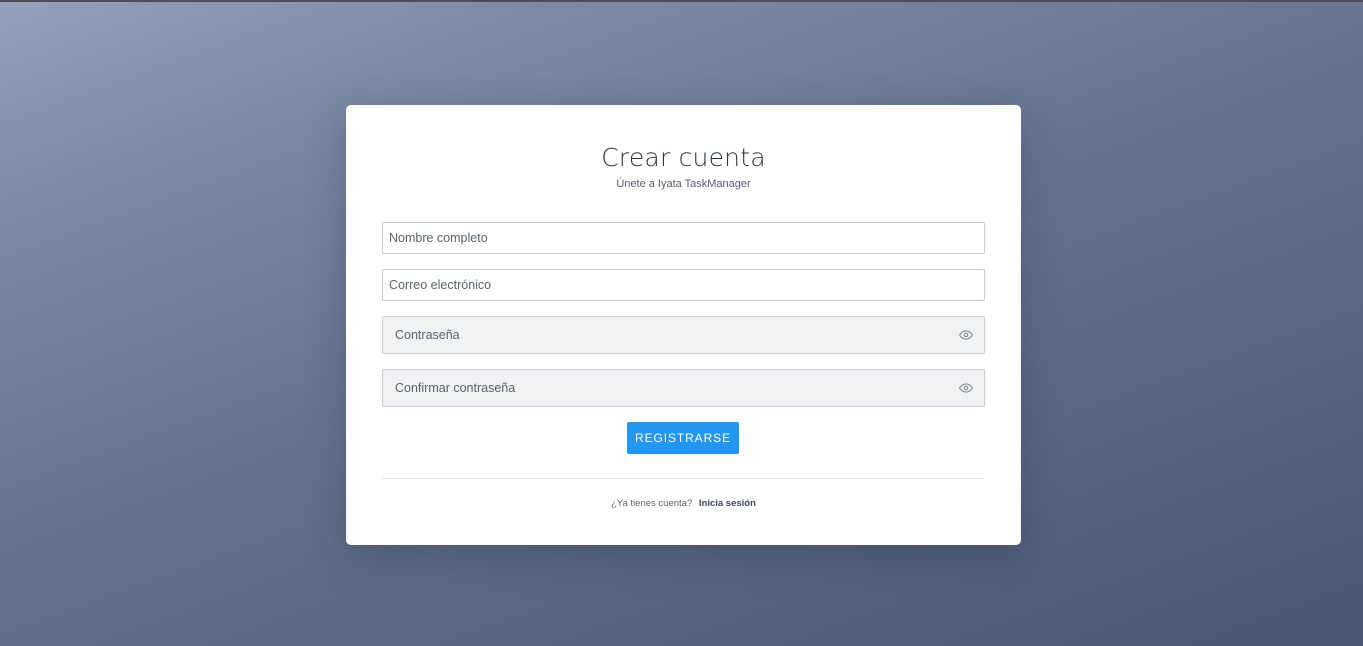  What do you see at coordinates (683, 285) in the screenshot?
I see `email-input` at bounding box center [683, 285].